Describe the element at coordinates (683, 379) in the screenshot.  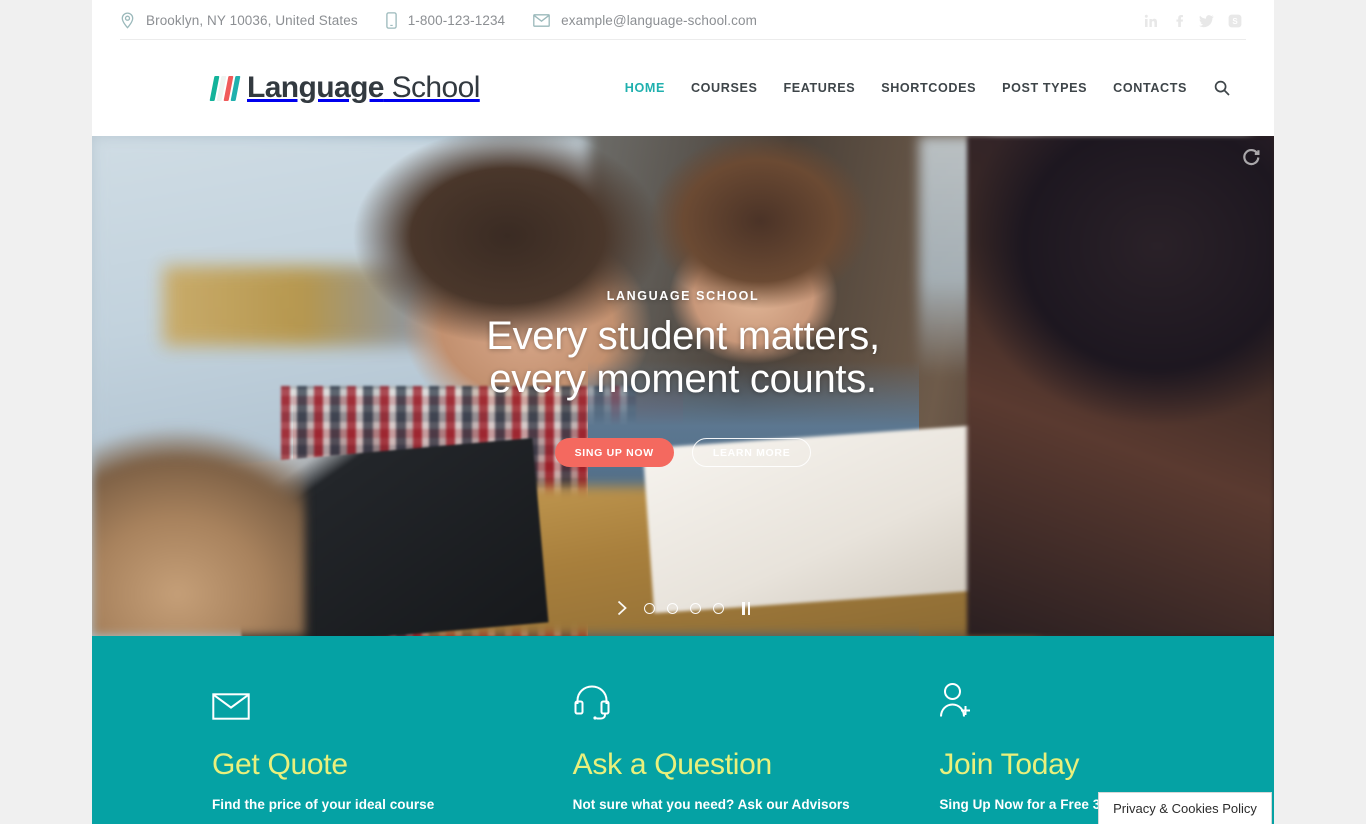
I see `hero-title-line-2: every moment counts.` at that location.